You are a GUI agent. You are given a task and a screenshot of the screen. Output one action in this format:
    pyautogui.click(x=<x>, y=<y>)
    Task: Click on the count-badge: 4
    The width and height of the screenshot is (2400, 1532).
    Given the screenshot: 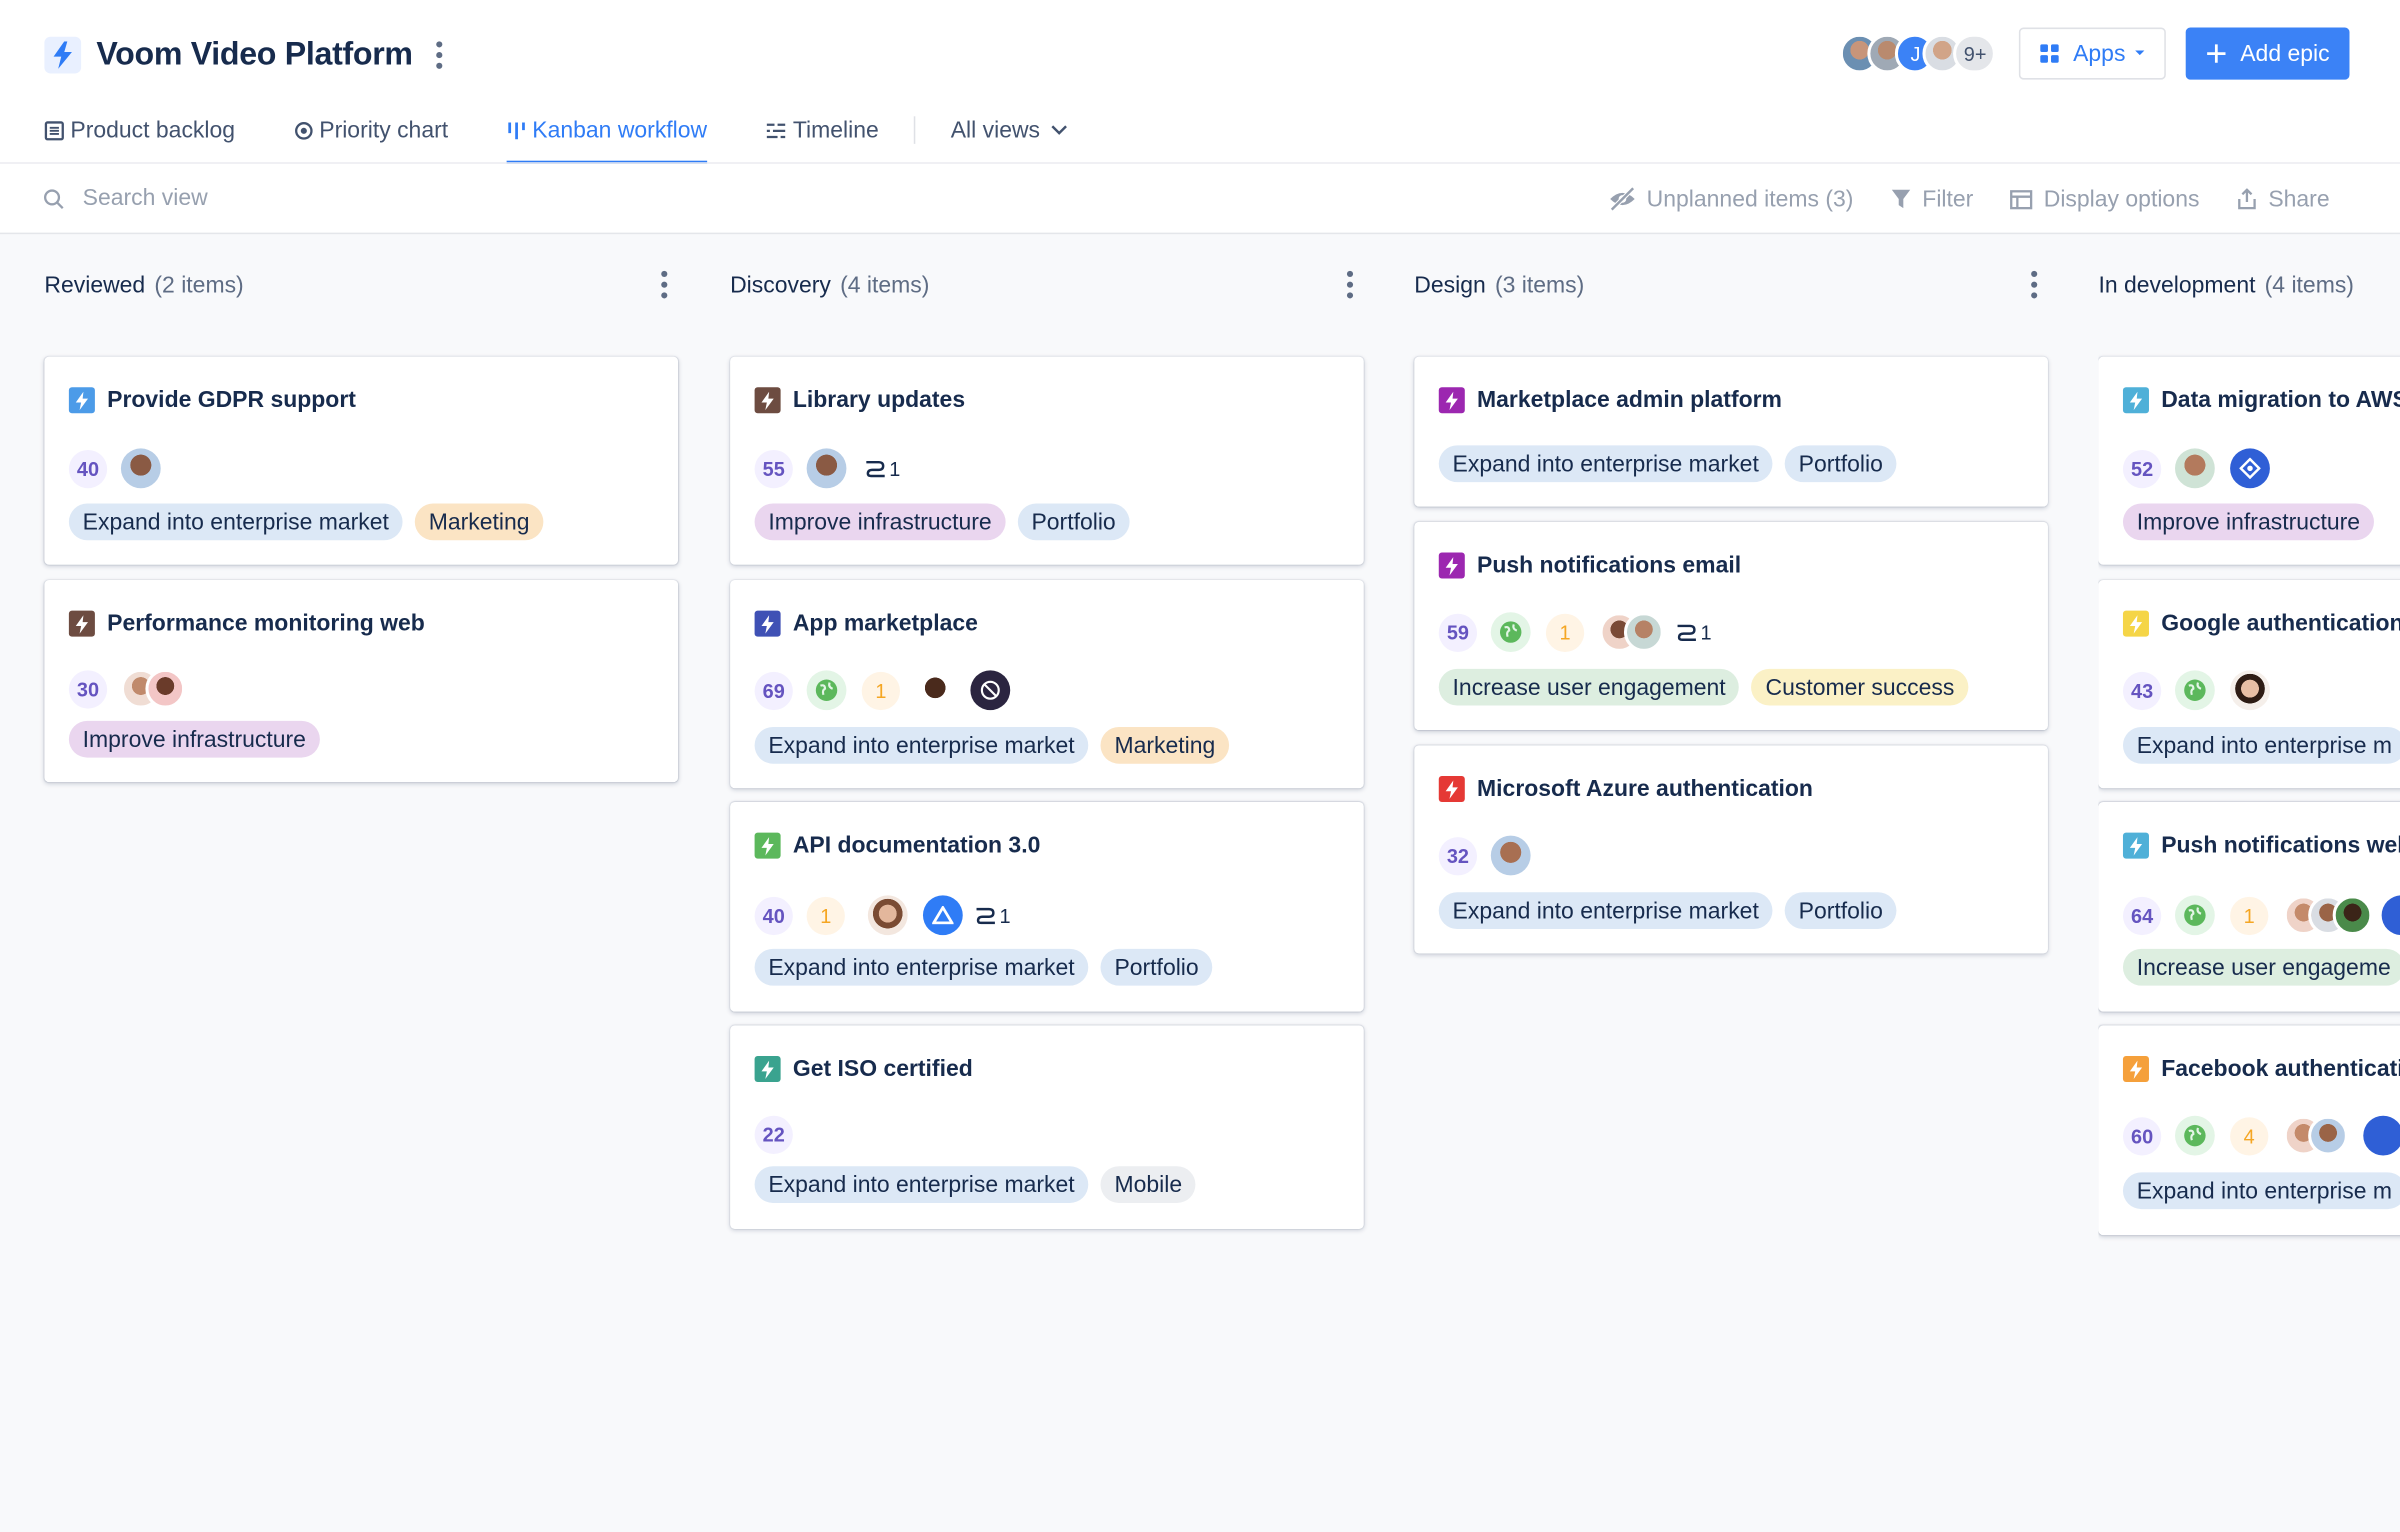 What is the action you would take?
    pyautogui.click(x=2249, y=1135)
    